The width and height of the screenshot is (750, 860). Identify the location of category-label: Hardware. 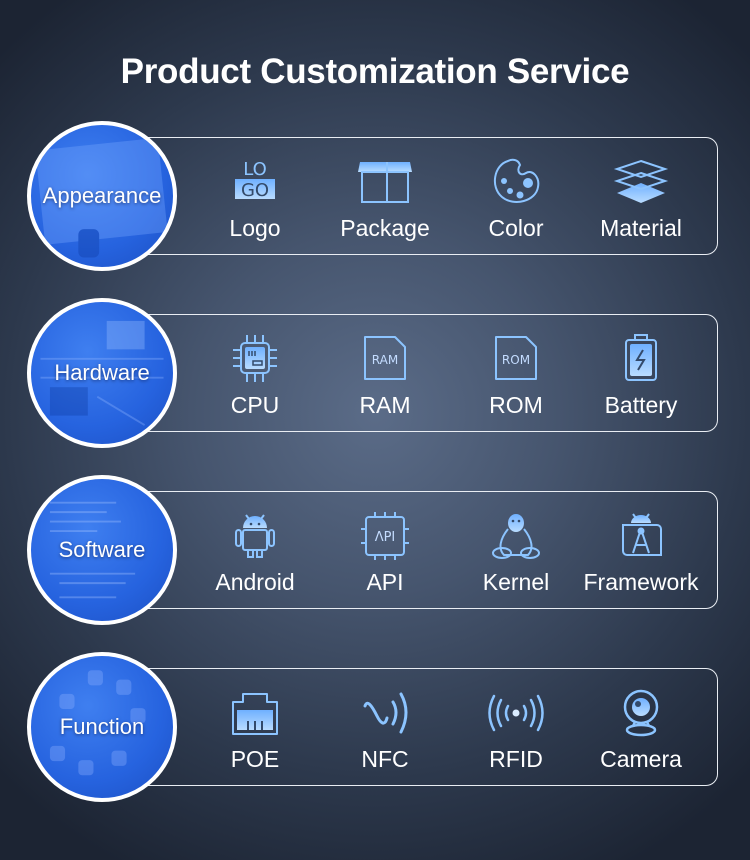
(102, 372).